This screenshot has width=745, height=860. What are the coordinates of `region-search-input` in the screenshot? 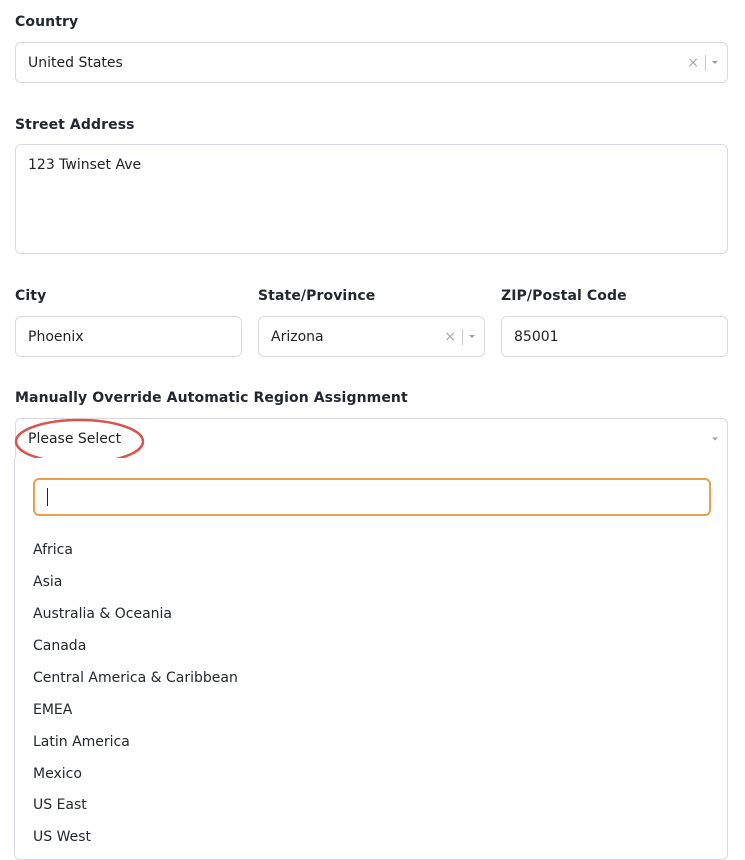 It's located at (372, 497).